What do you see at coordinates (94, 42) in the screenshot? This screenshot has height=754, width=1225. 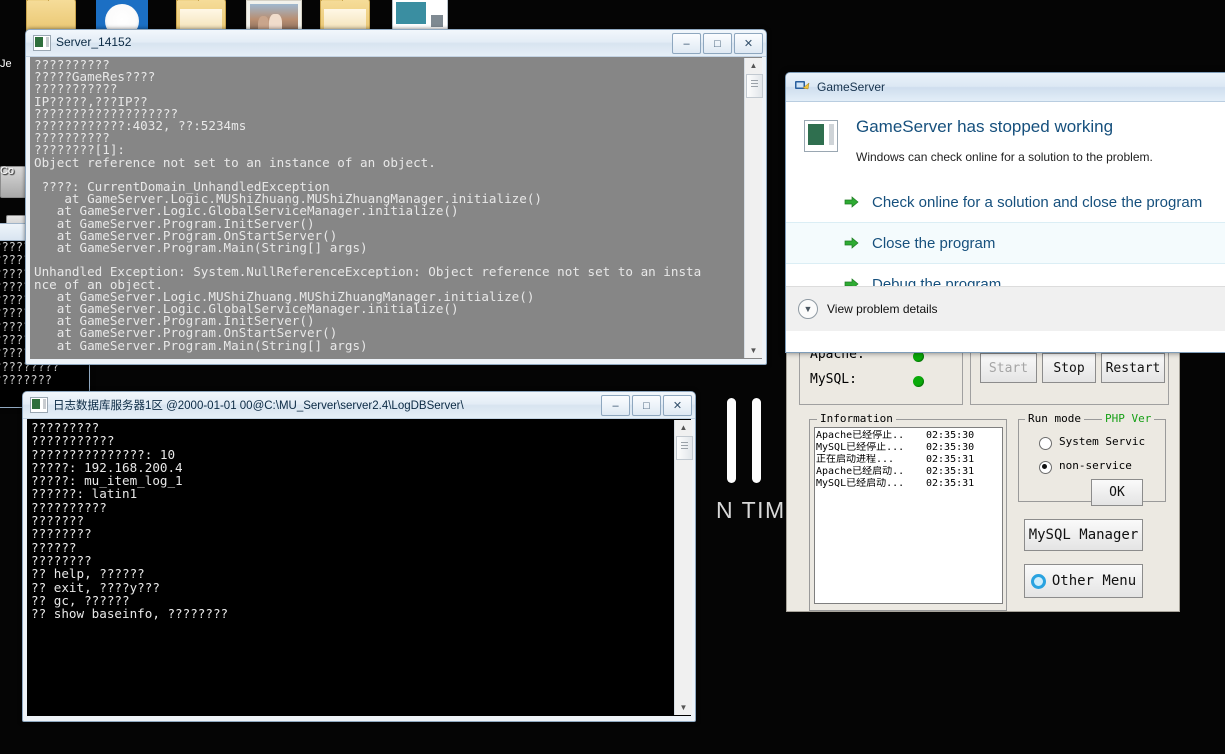 I see `server-window-title: Server_14152` at bounding box center [94, 42].